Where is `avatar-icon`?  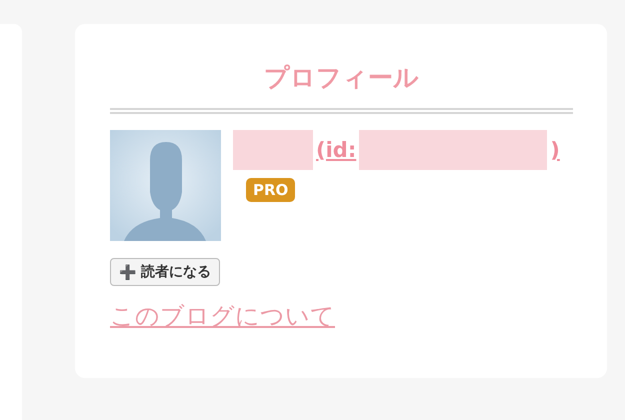 avatar-icon is located at coordinates (165, 185).